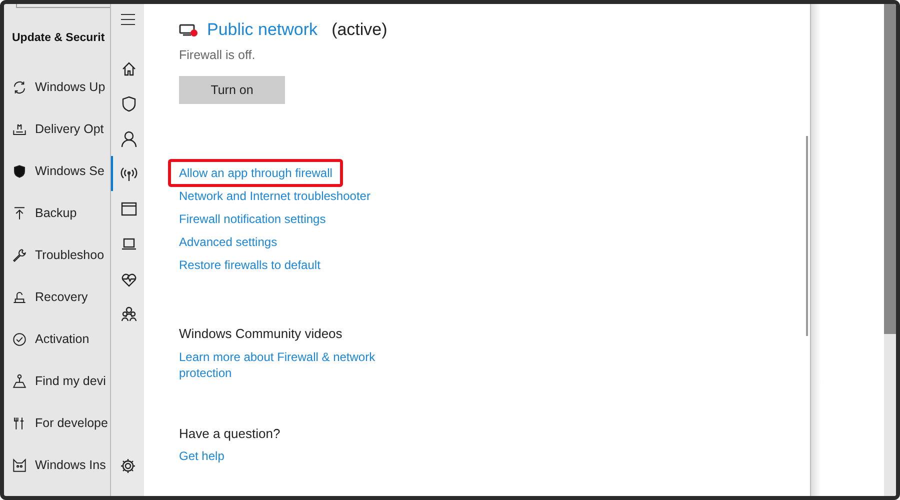 This screenshot has width=900, height=500. What do you see at coordinates (127, 19) in the screenshot?
I see `menu-icon` at bounding box center [127, 19].